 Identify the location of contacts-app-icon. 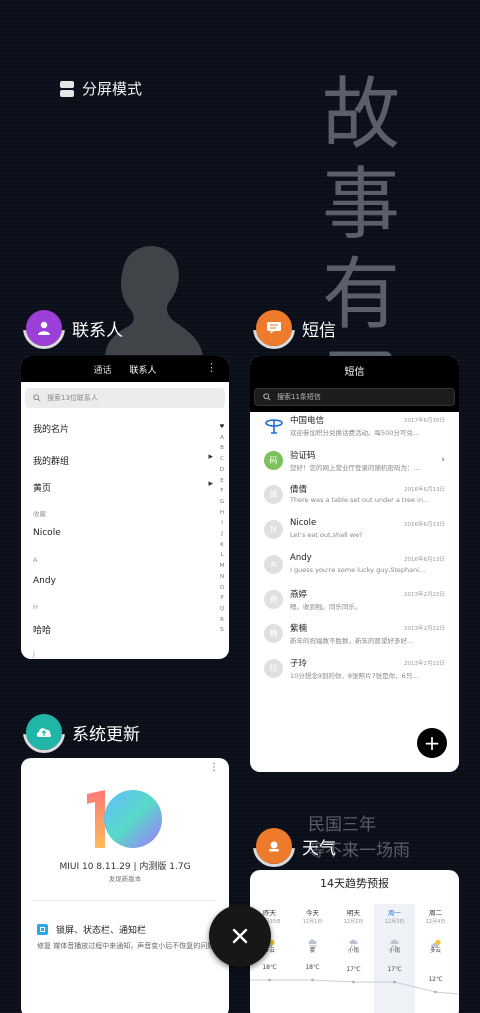
(44, 329).